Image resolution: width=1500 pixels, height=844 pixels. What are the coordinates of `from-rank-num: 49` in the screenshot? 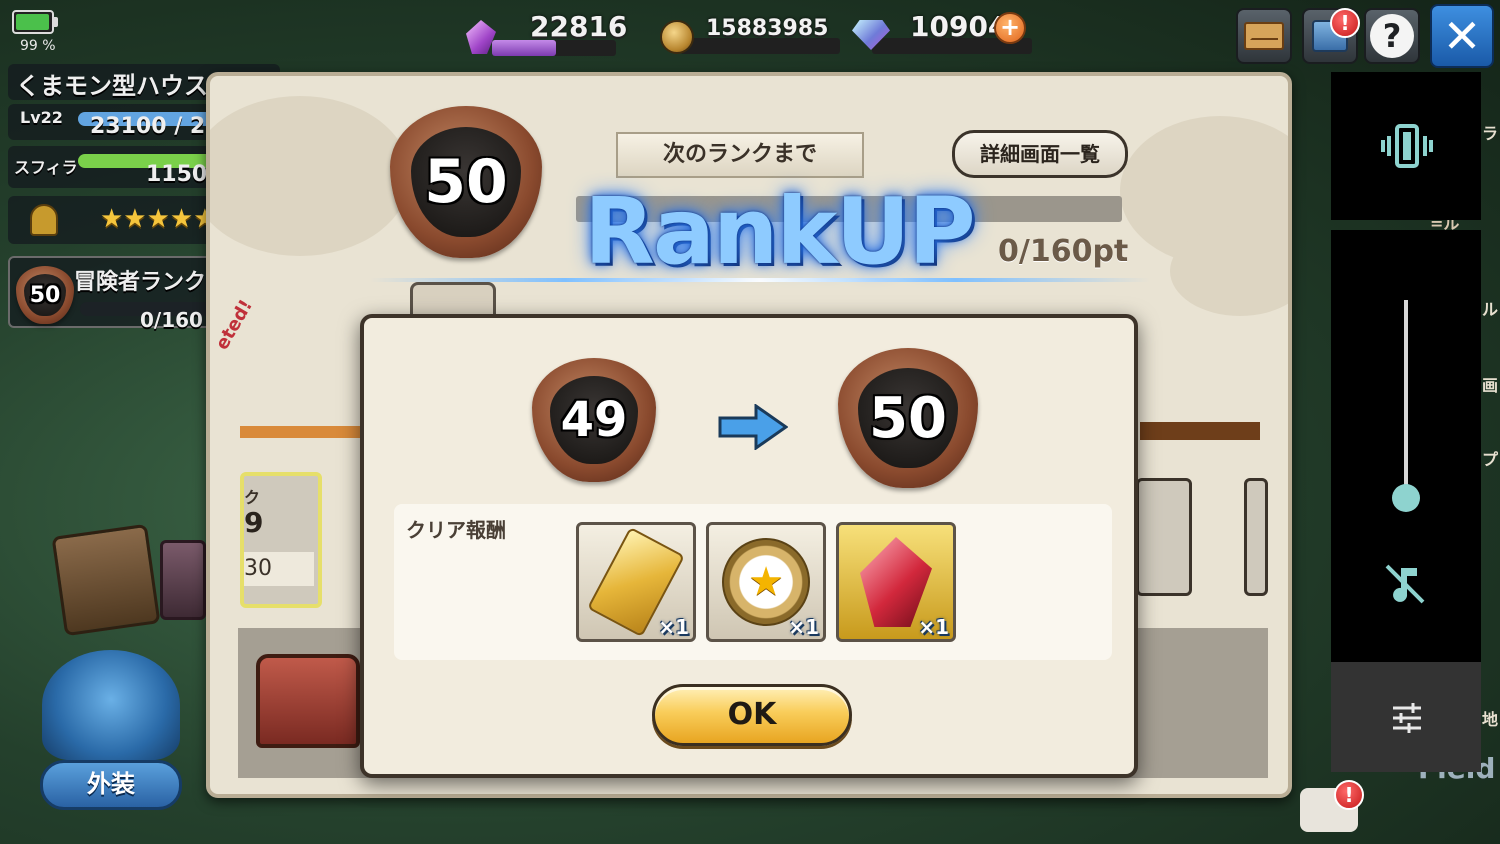 It's located at (594, 420).